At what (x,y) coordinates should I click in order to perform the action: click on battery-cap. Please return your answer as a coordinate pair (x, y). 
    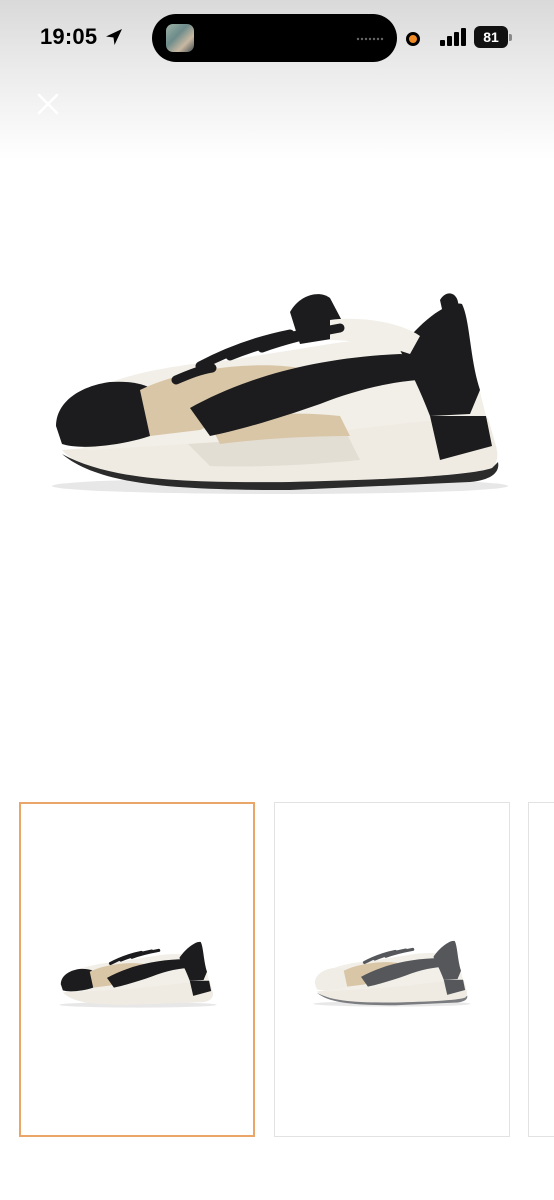
    Looking at the image, I should click on (510, 37).